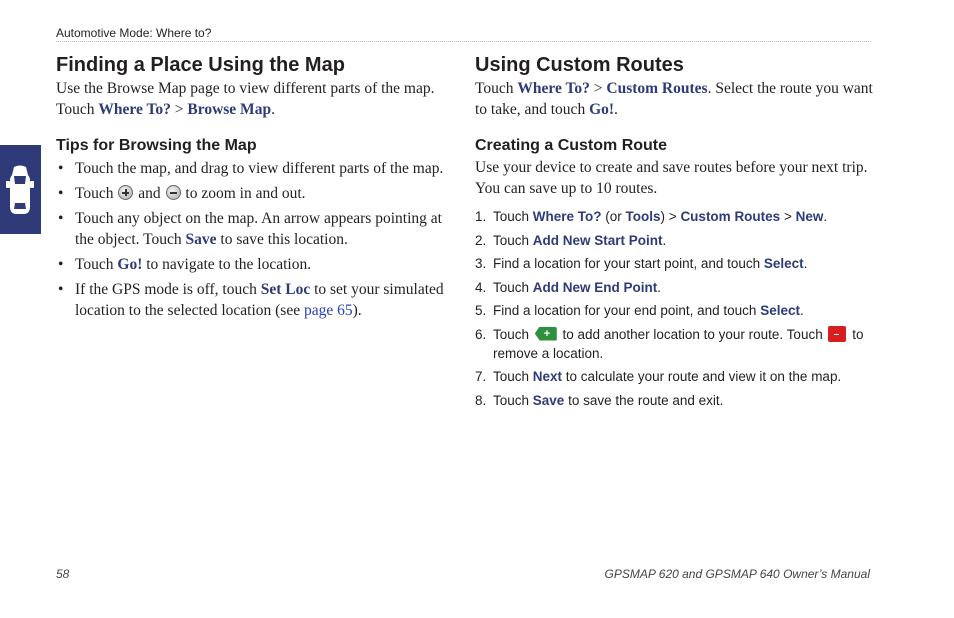  Describe the element at coordinates (675, 240) in the screenshot. I see `list-item: 2. Touch Add New Start Point.` at that location.